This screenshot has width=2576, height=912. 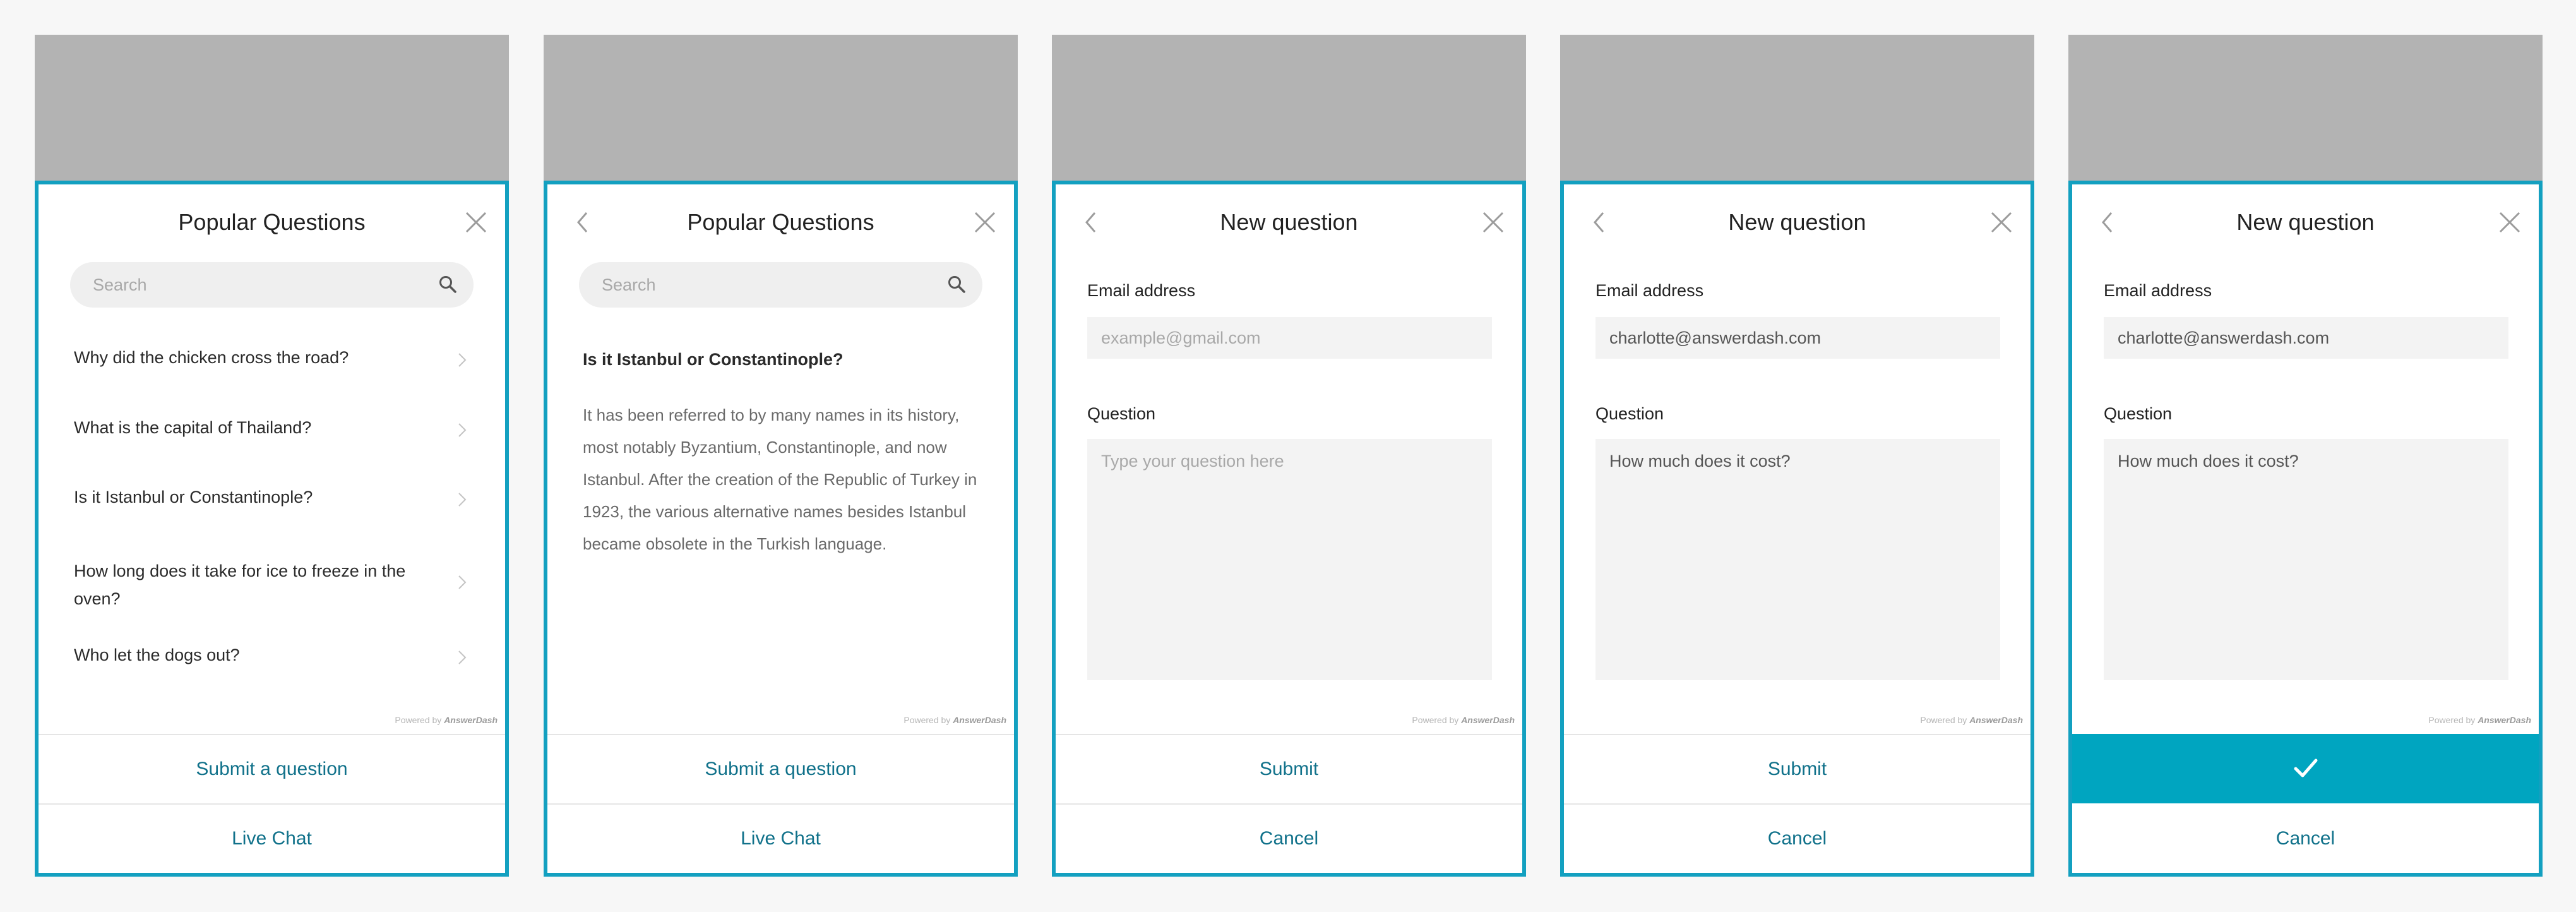 I want to click on question-item: Why did the chicken cross the road?, so click(x=276, y=357).